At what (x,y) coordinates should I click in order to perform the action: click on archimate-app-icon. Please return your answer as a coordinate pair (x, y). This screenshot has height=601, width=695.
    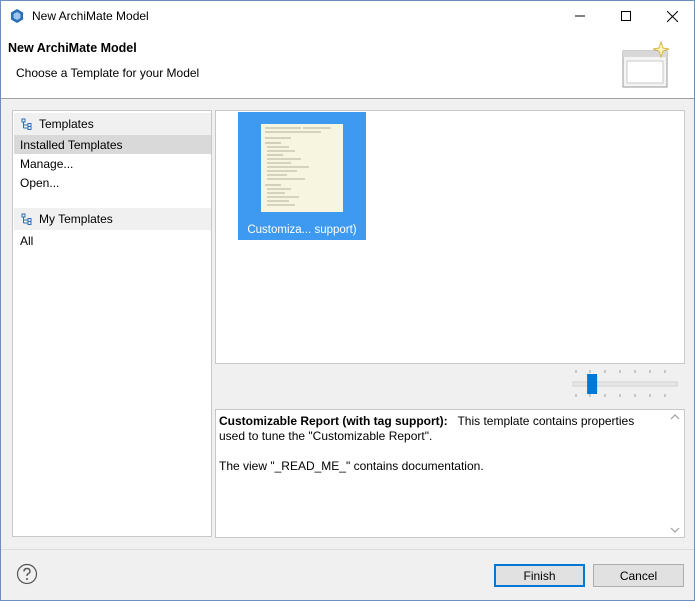
    Looking at the image, I should click on (17, 16).